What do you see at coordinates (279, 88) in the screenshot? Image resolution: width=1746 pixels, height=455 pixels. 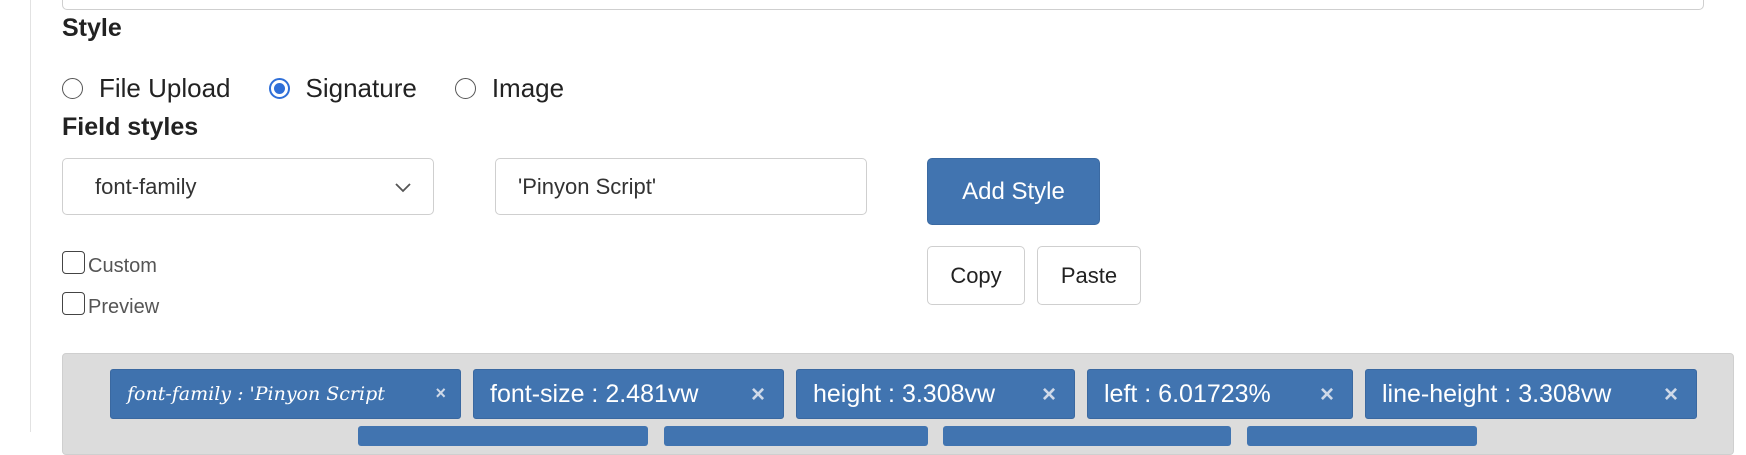 I see `signature-radio` at bounding box center [279, 88].